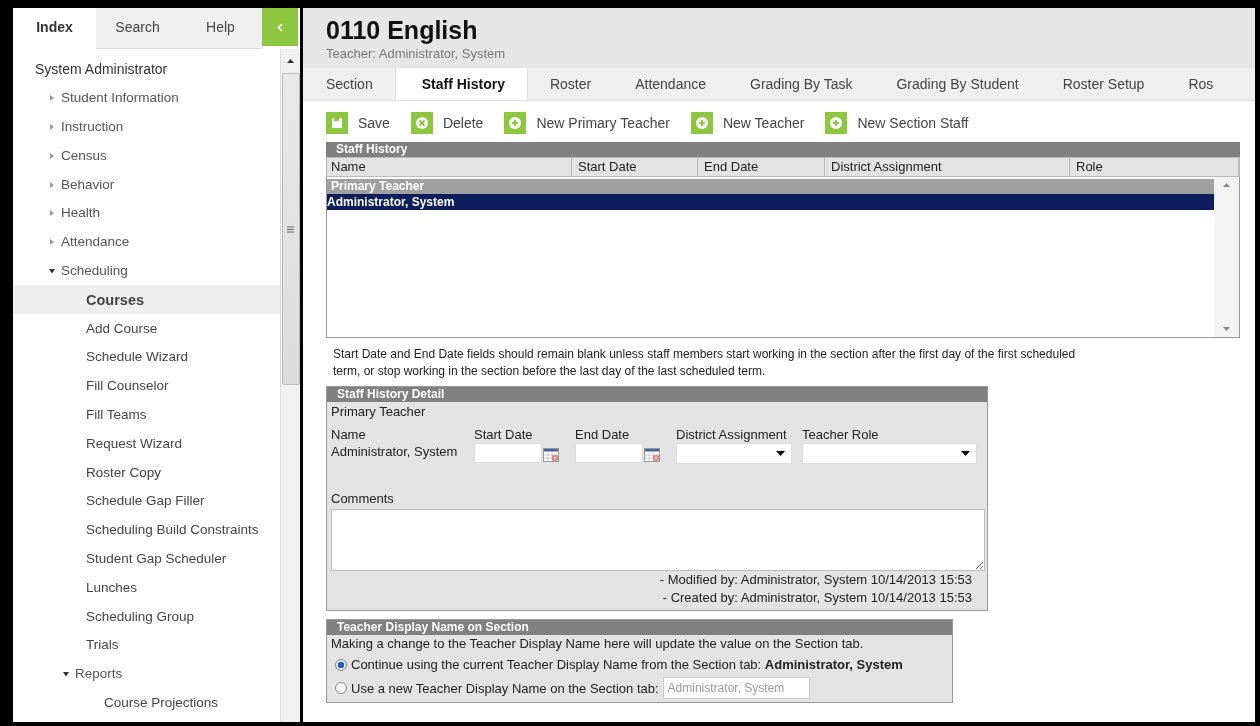  Describe the element at coordinates (349, 434) in the screenshot. I see `field-label: Name` at that location.